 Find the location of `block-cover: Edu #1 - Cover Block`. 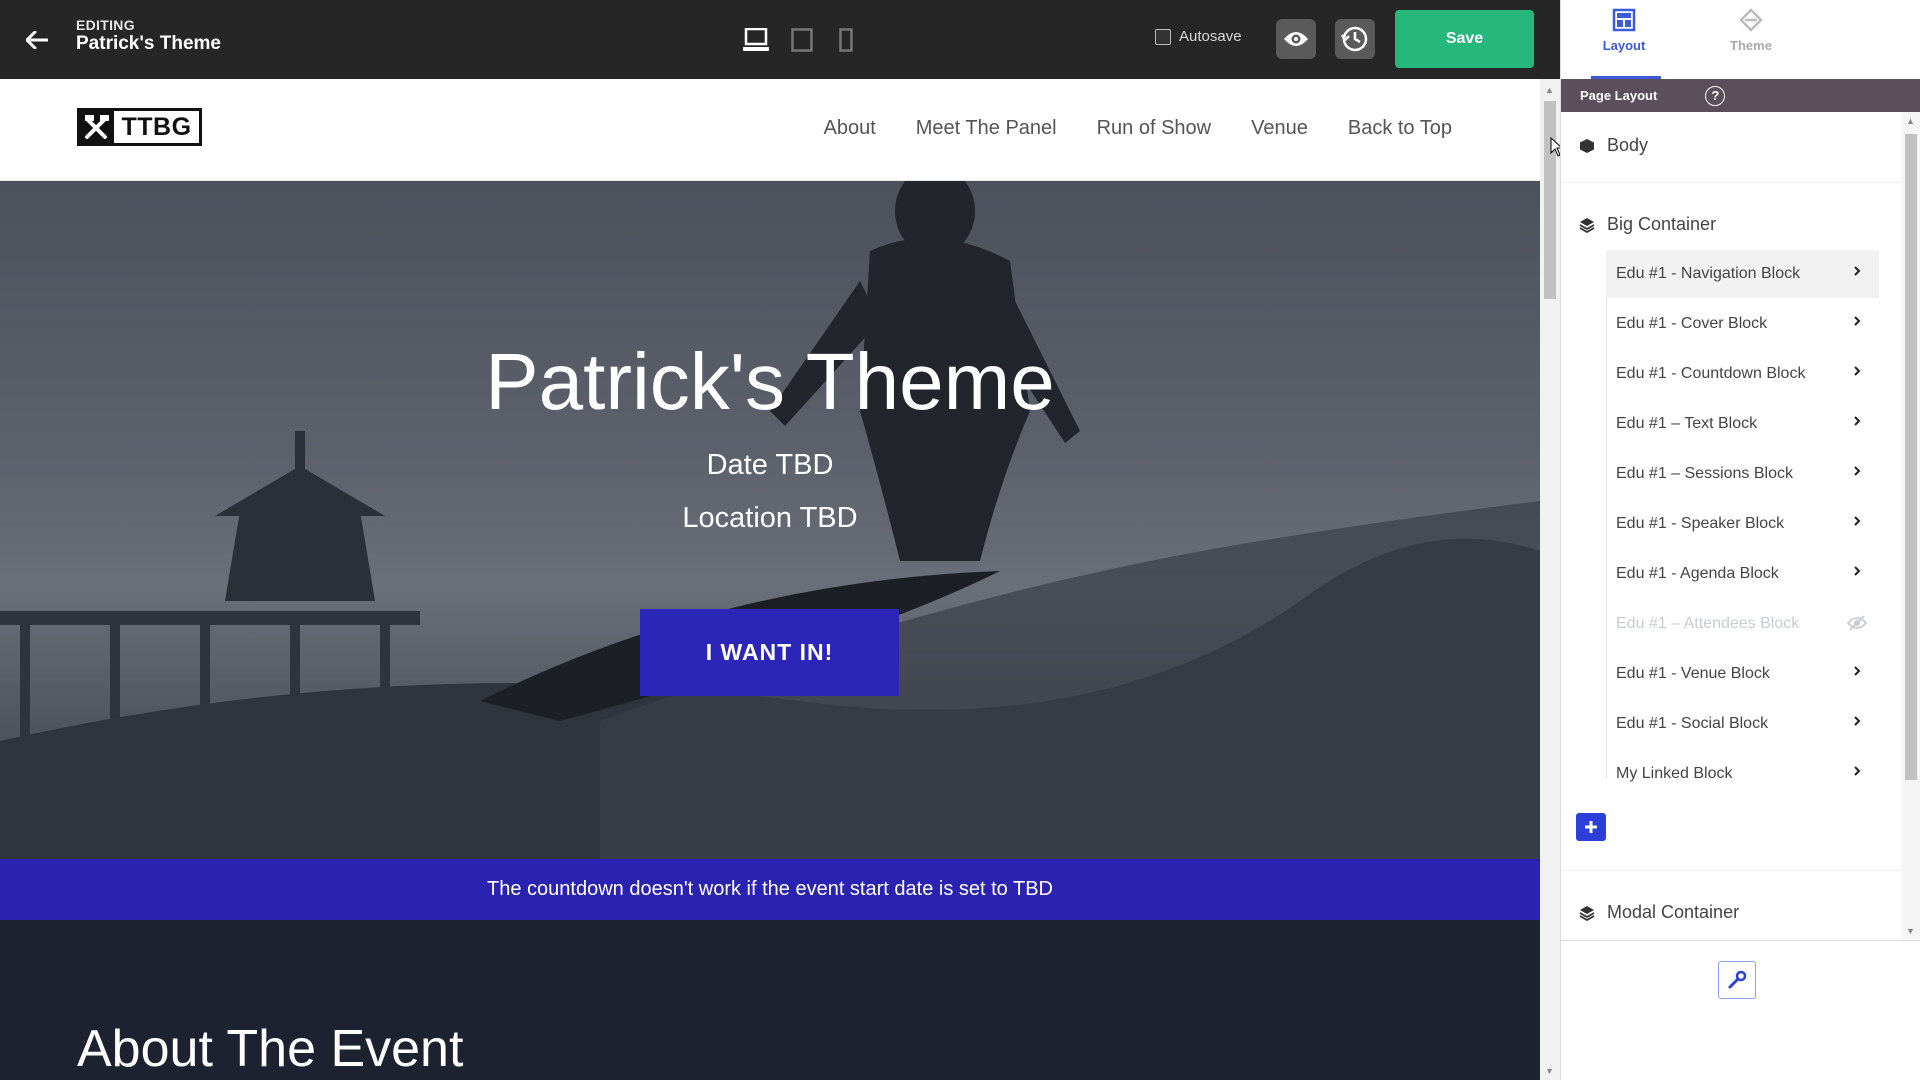

block-cover: Edu #1 - Cover Block is located at coordinates (1742, 324).